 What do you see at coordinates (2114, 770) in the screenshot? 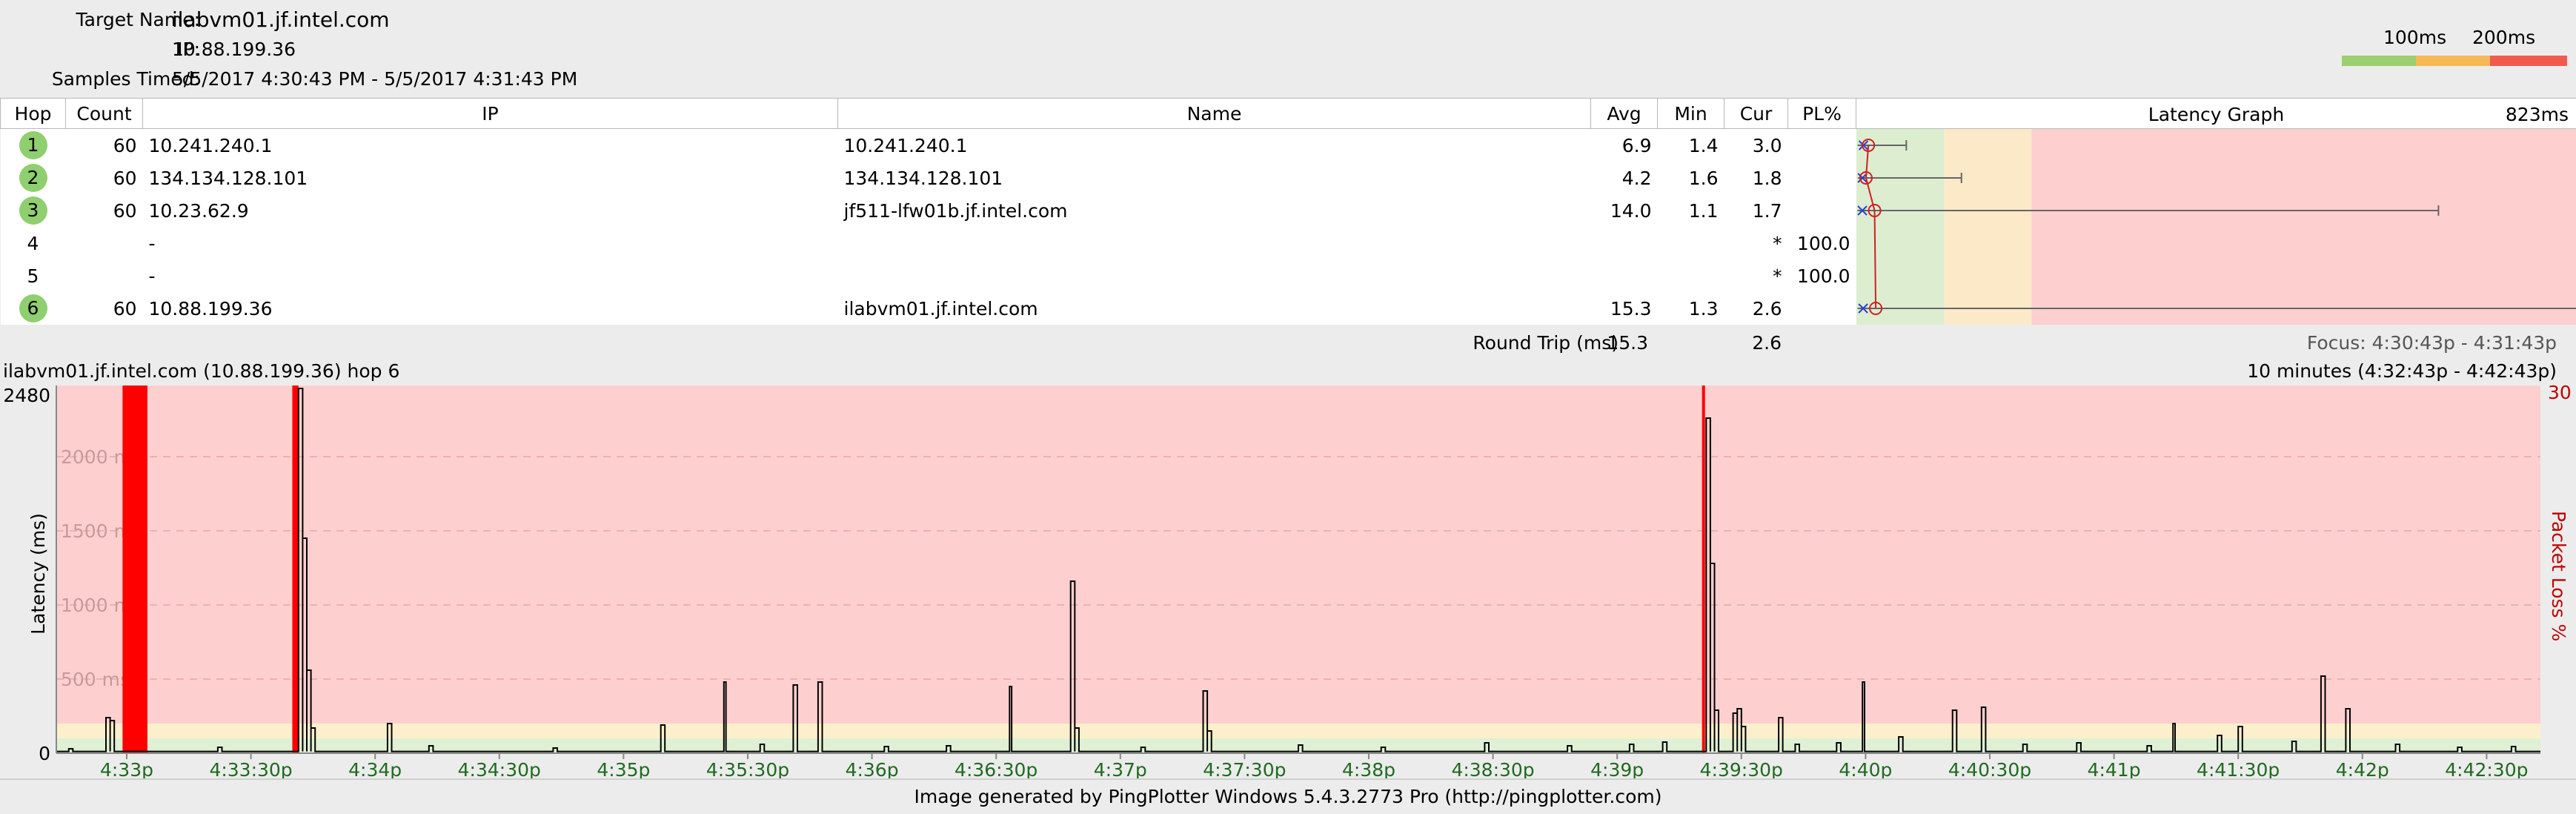
I see `x-tick-label: 4:41p` at bounding box center [2114, 770].